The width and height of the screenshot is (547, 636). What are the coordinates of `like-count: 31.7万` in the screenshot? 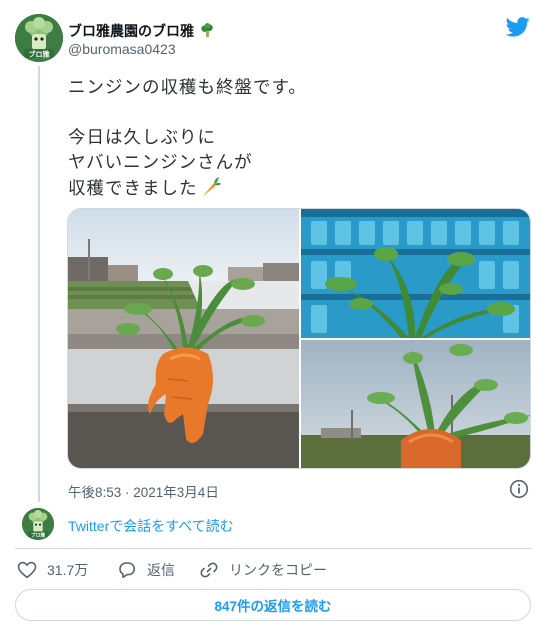 It's located at (68, 570).